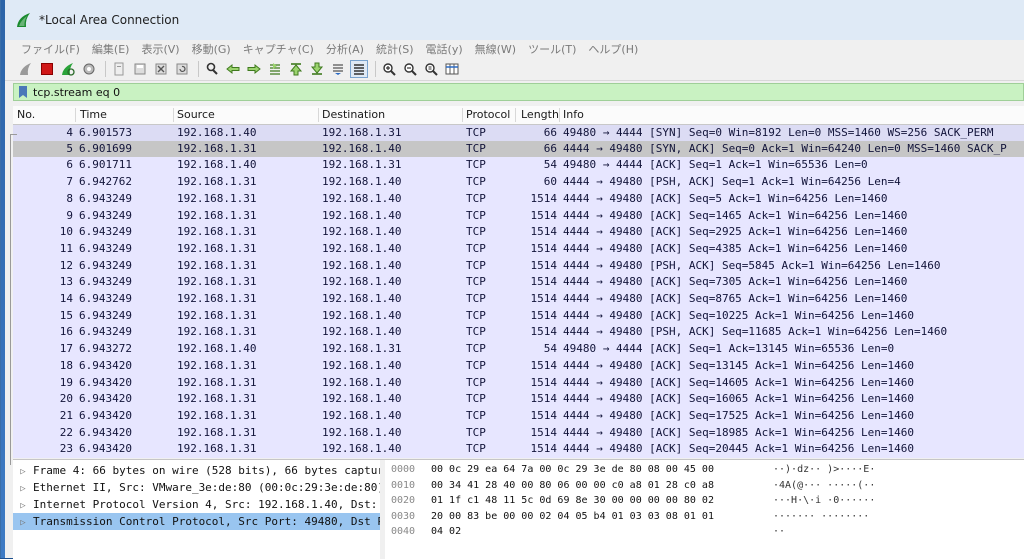 The image size is (1024, 559). I want to click on normal-size-button, so click(431, 69).